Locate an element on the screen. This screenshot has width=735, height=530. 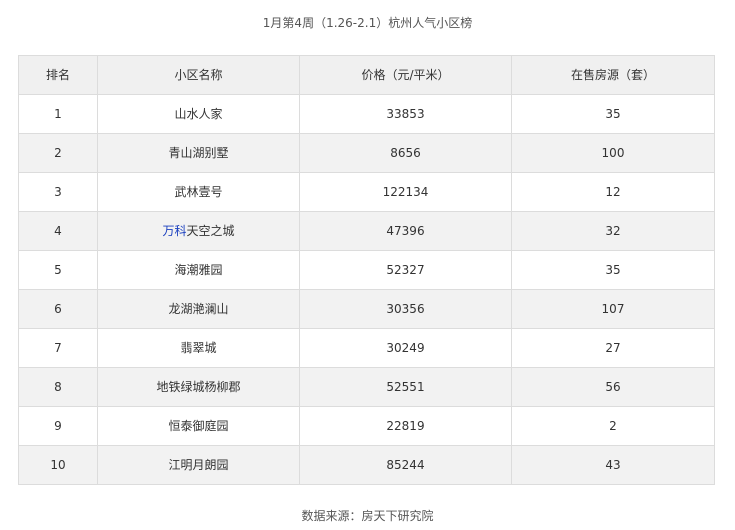
data-source: 数据来源：房天下研究院 is located at coordinates (367, 516).